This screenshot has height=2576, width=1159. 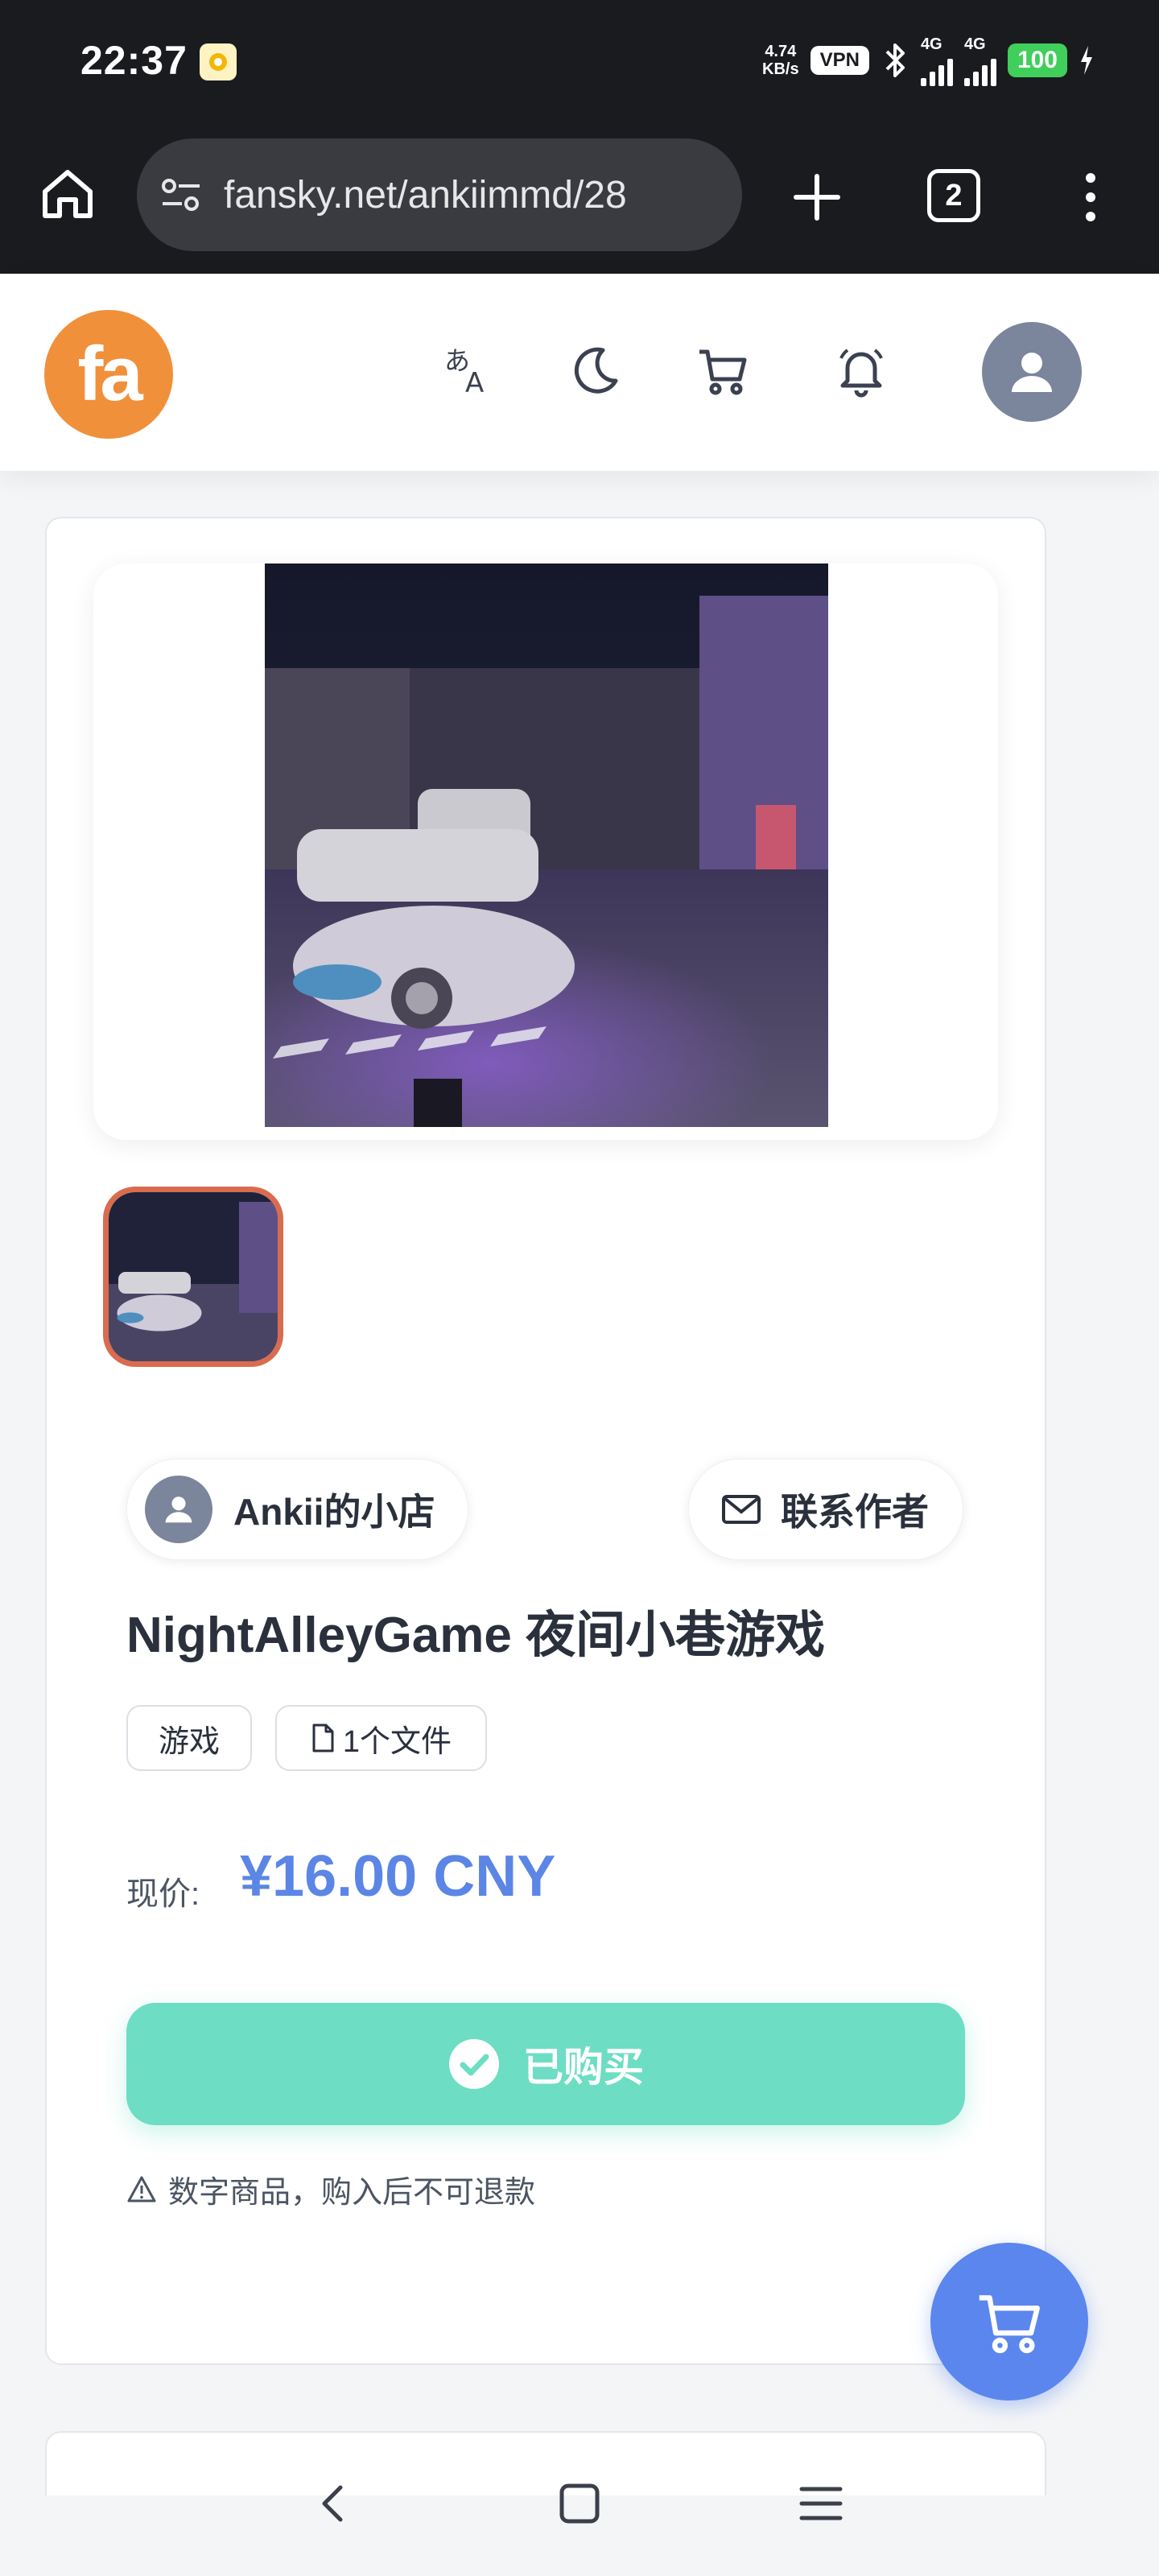 I want to click on purchased-label: 已购买, so click(x=583, y=2067).